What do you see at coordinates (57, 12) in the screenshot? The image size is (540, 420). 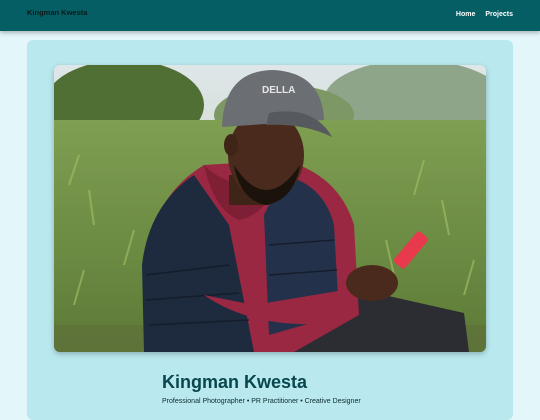 I see `site-brand: Kingman Kwesta` at bounding box center [57, 12].